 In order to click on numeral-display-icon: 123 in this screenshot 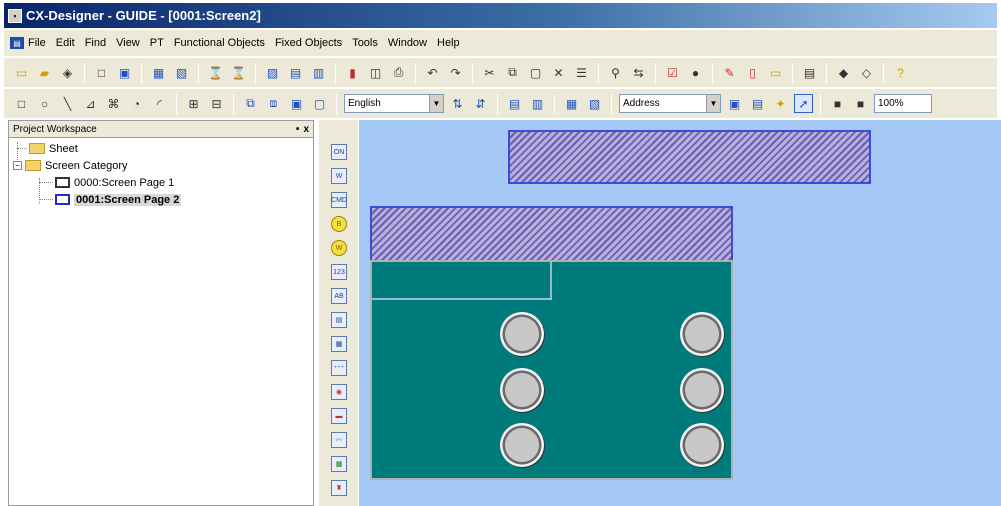, I will do `click(339, 272)`.